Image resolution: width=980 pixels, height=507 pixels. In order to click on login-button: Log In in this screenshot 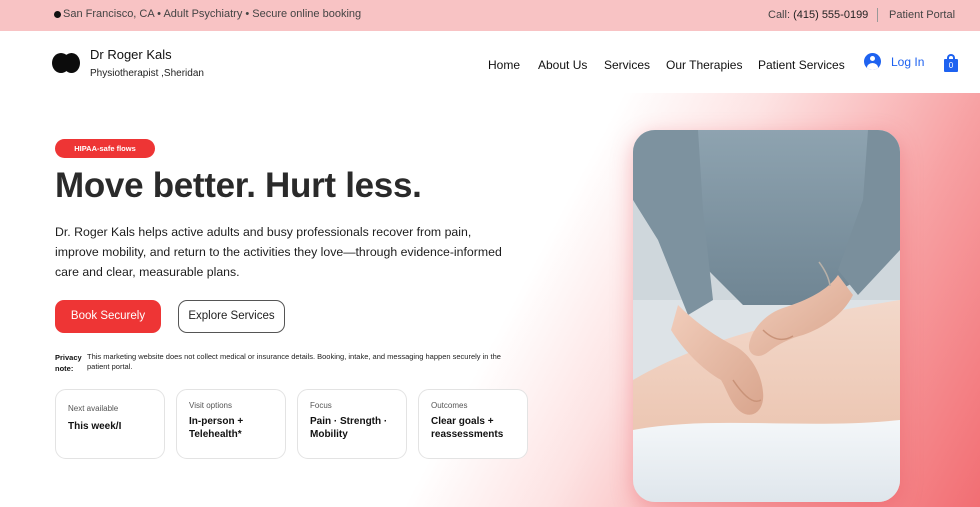, I will do `click(894, 61)`.